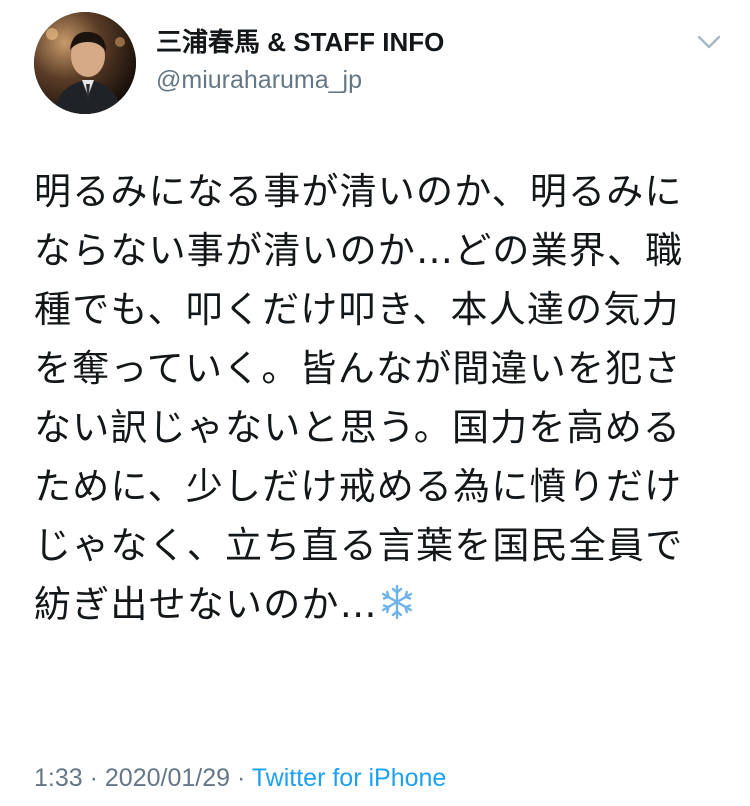 This screenshot has width=750, height=806. I want to click on tweet-header: 三浦春馬 & STAFF INFO @miuraharuma_jp, so click(379, 64).